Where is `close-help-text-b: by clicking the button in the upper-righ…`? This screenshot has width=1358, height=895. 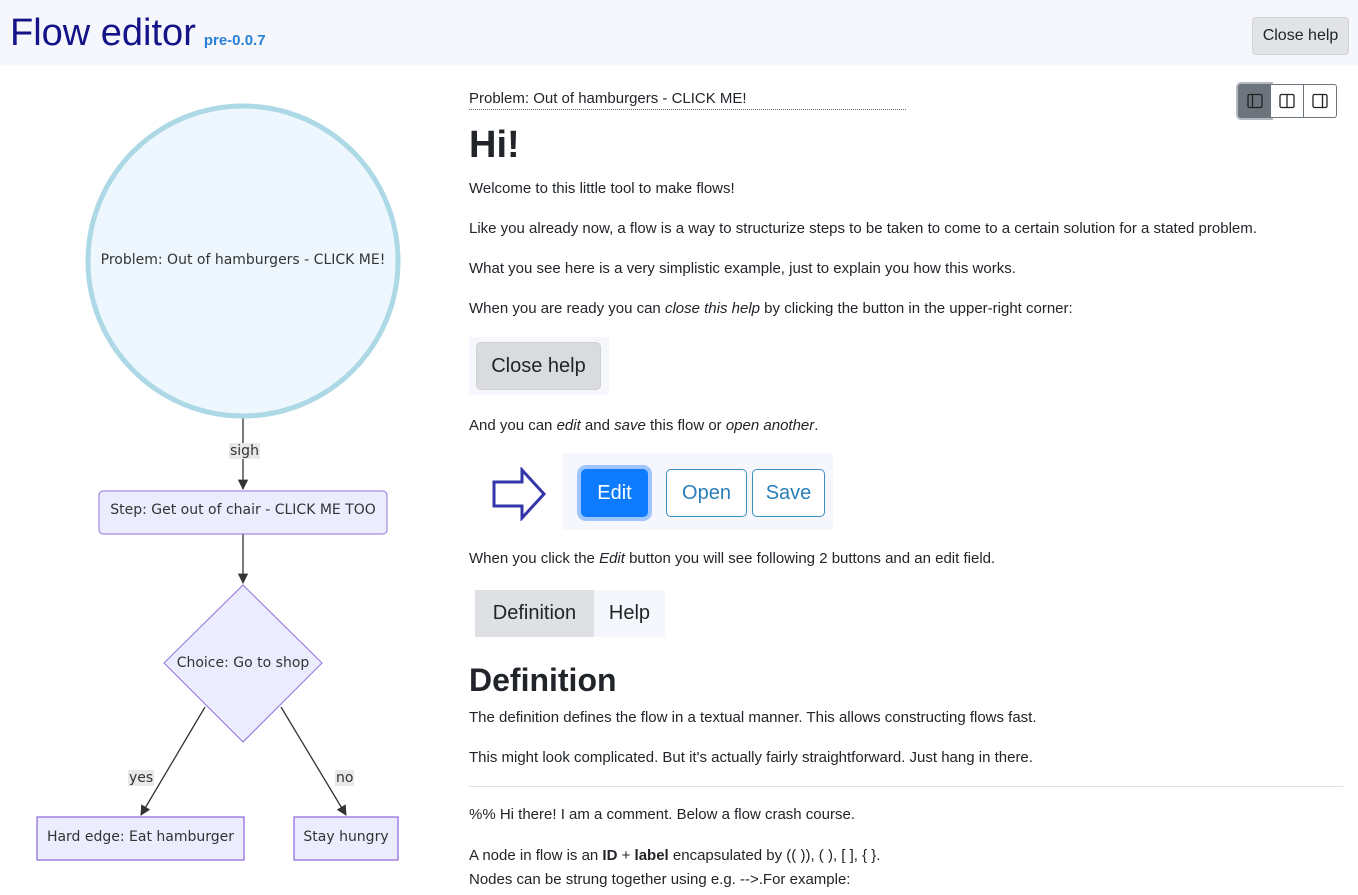 close-help-text-b: by clicking the button in the upper-righ… is located at coordinates (916, 308).